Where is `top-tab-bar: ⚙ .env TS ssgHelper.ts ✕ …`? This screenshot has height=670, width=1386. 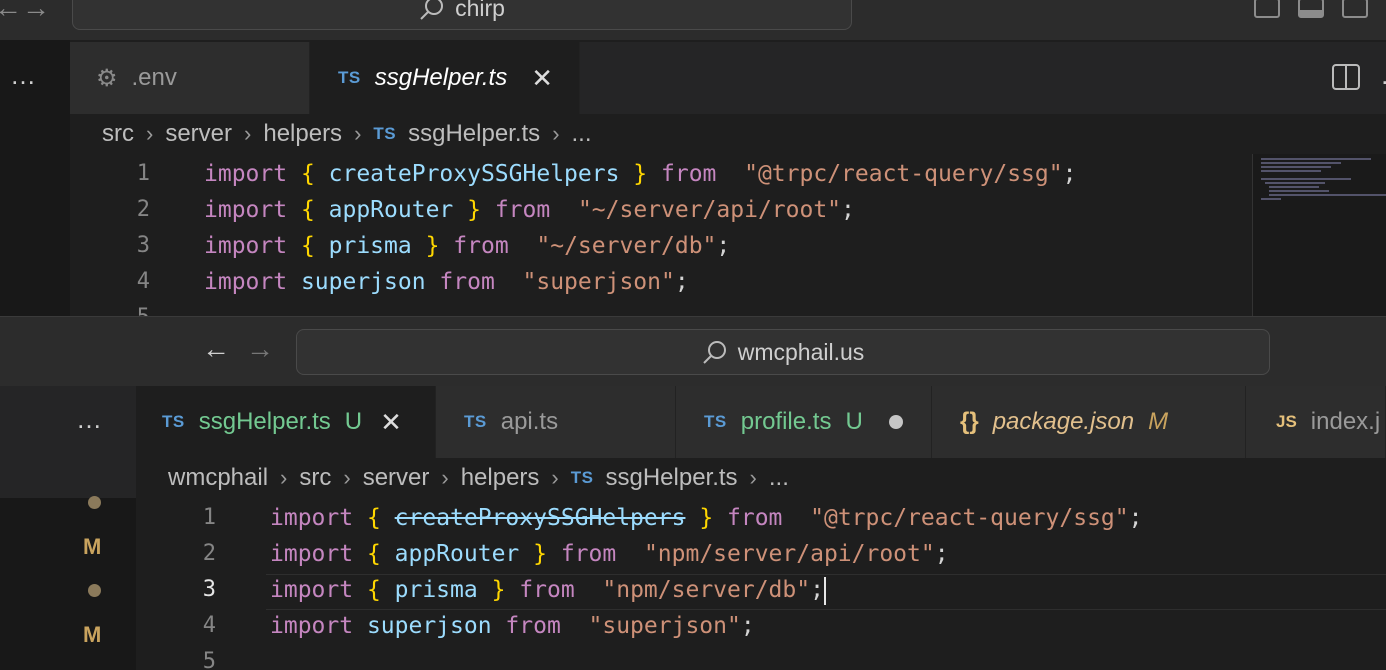
top-tab-bar: ⚙ .env TS ssgHelper.ts ✕ … is located at coordinates (728, 78).